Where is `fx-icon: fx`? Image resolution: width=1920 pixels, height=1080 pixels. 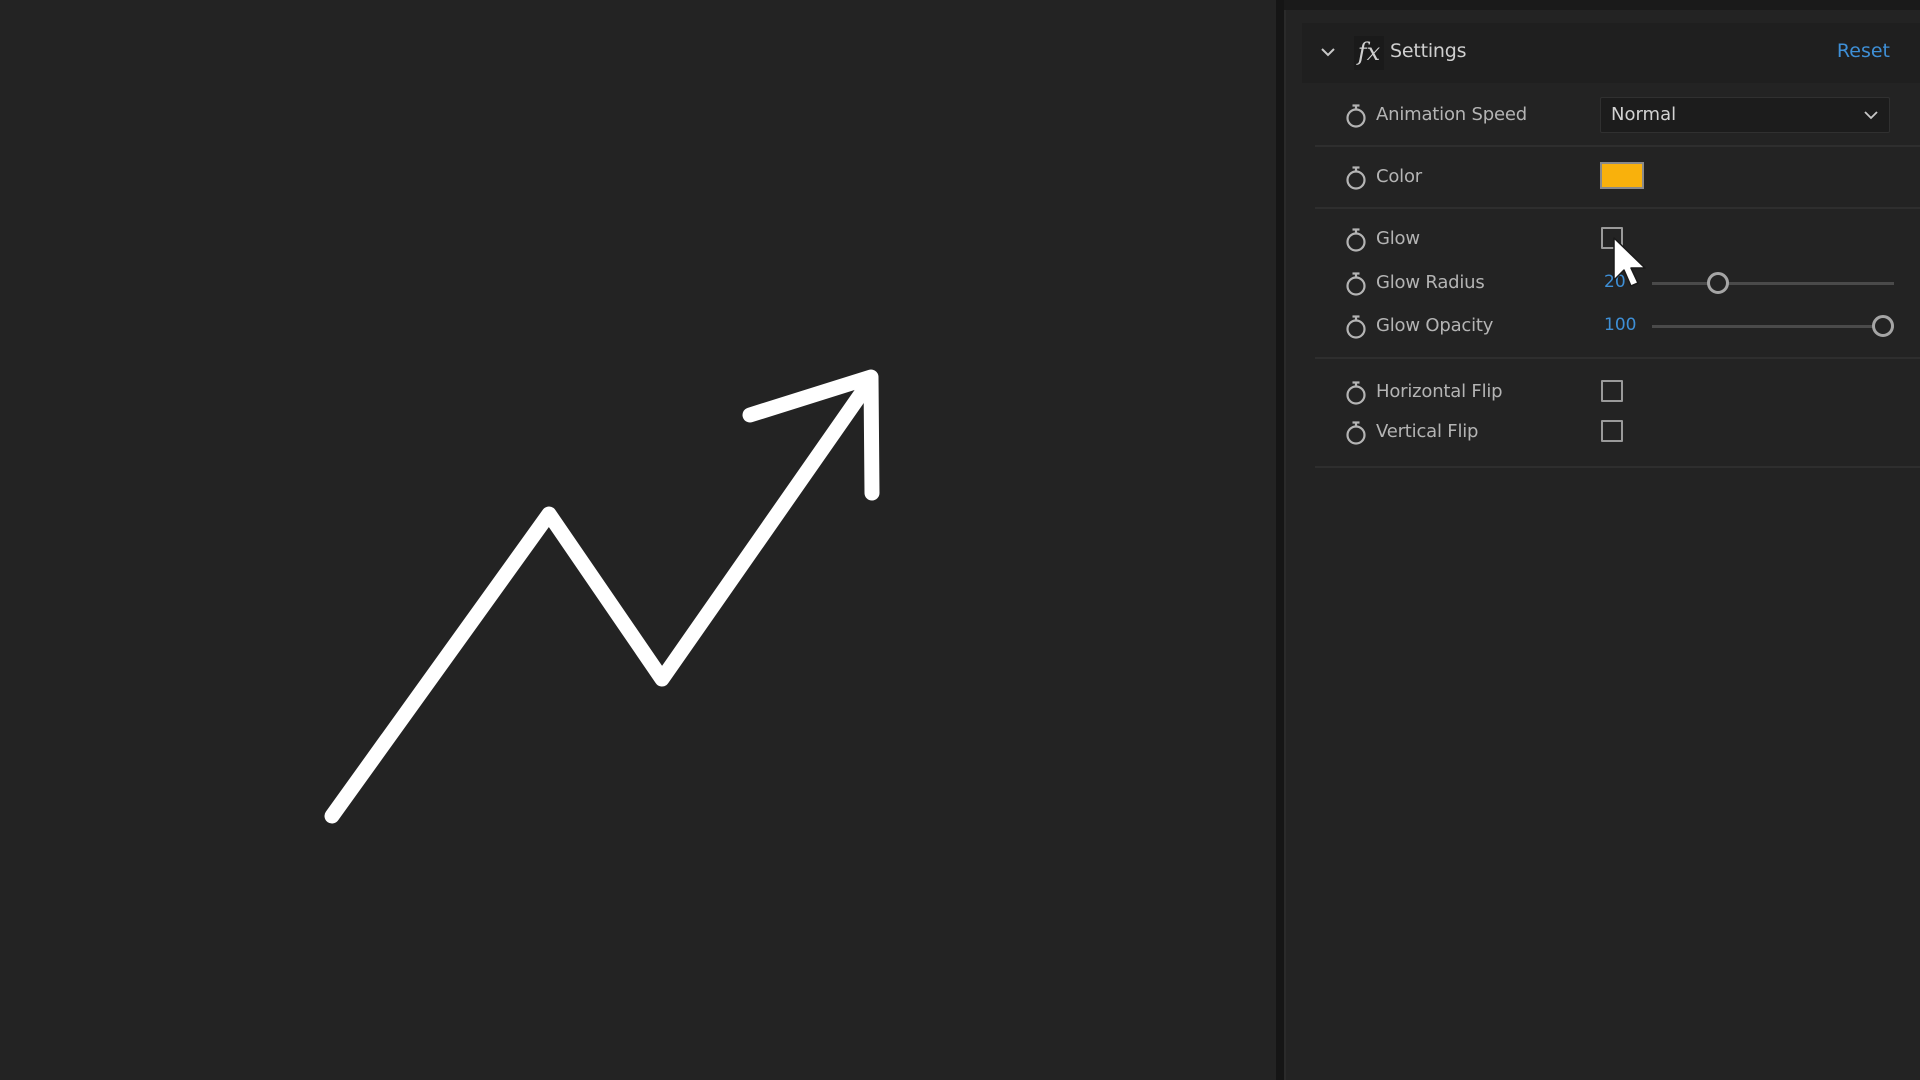 fx-icon: fx is located at coordinates (1369, 53).